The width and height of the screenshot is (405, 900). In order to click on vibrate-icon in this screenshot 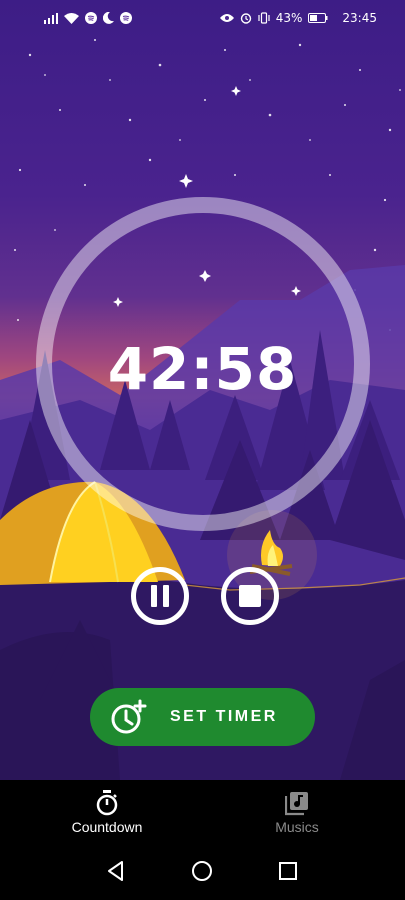, I will do `click(264, 18)`.